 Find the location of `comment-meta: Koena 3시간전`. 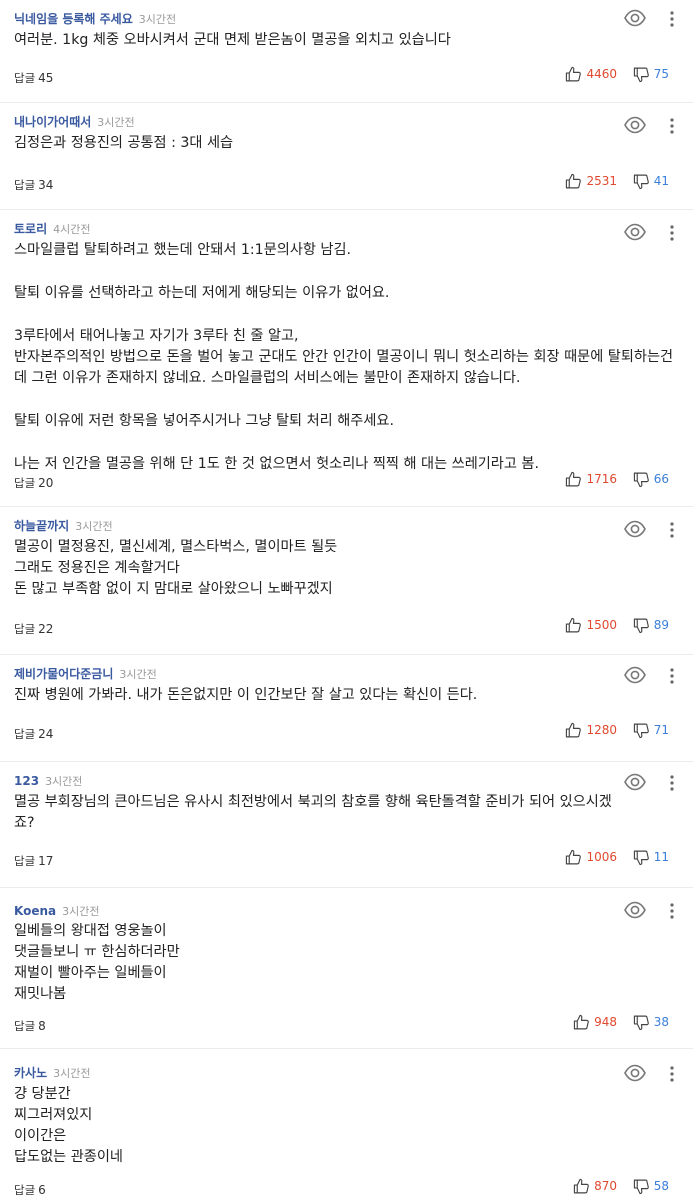

comment-meta: Koena 3시간전 is located at coordinates (56, 910).